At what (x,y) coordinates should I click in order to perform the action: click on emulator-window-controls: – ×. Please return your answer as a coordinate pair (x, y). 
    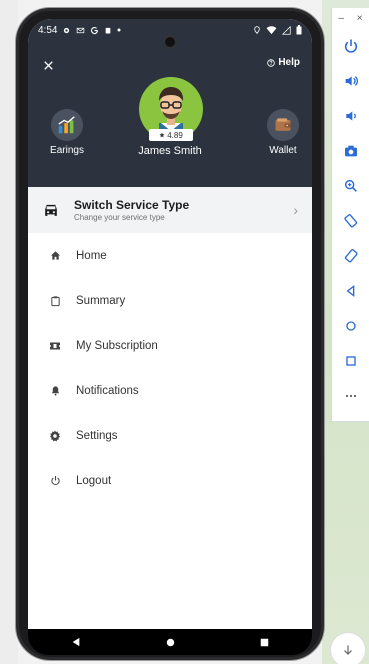
    Looking at the image, I should click on (350, 18).